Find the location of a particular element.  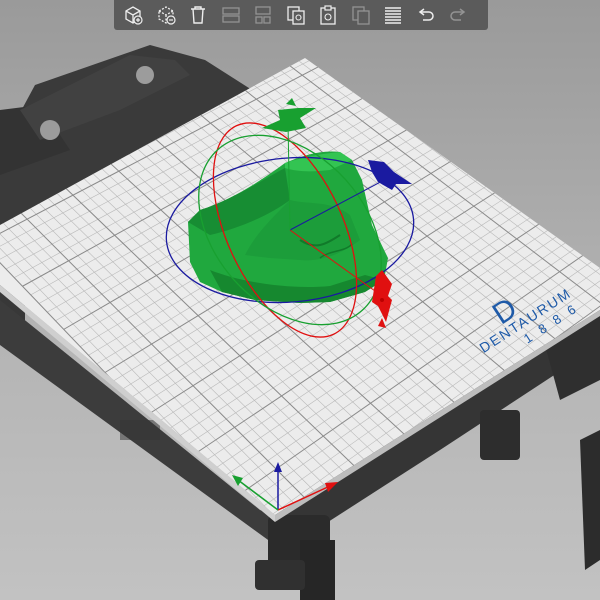

add-object-button is located at coordinates (133, 15).